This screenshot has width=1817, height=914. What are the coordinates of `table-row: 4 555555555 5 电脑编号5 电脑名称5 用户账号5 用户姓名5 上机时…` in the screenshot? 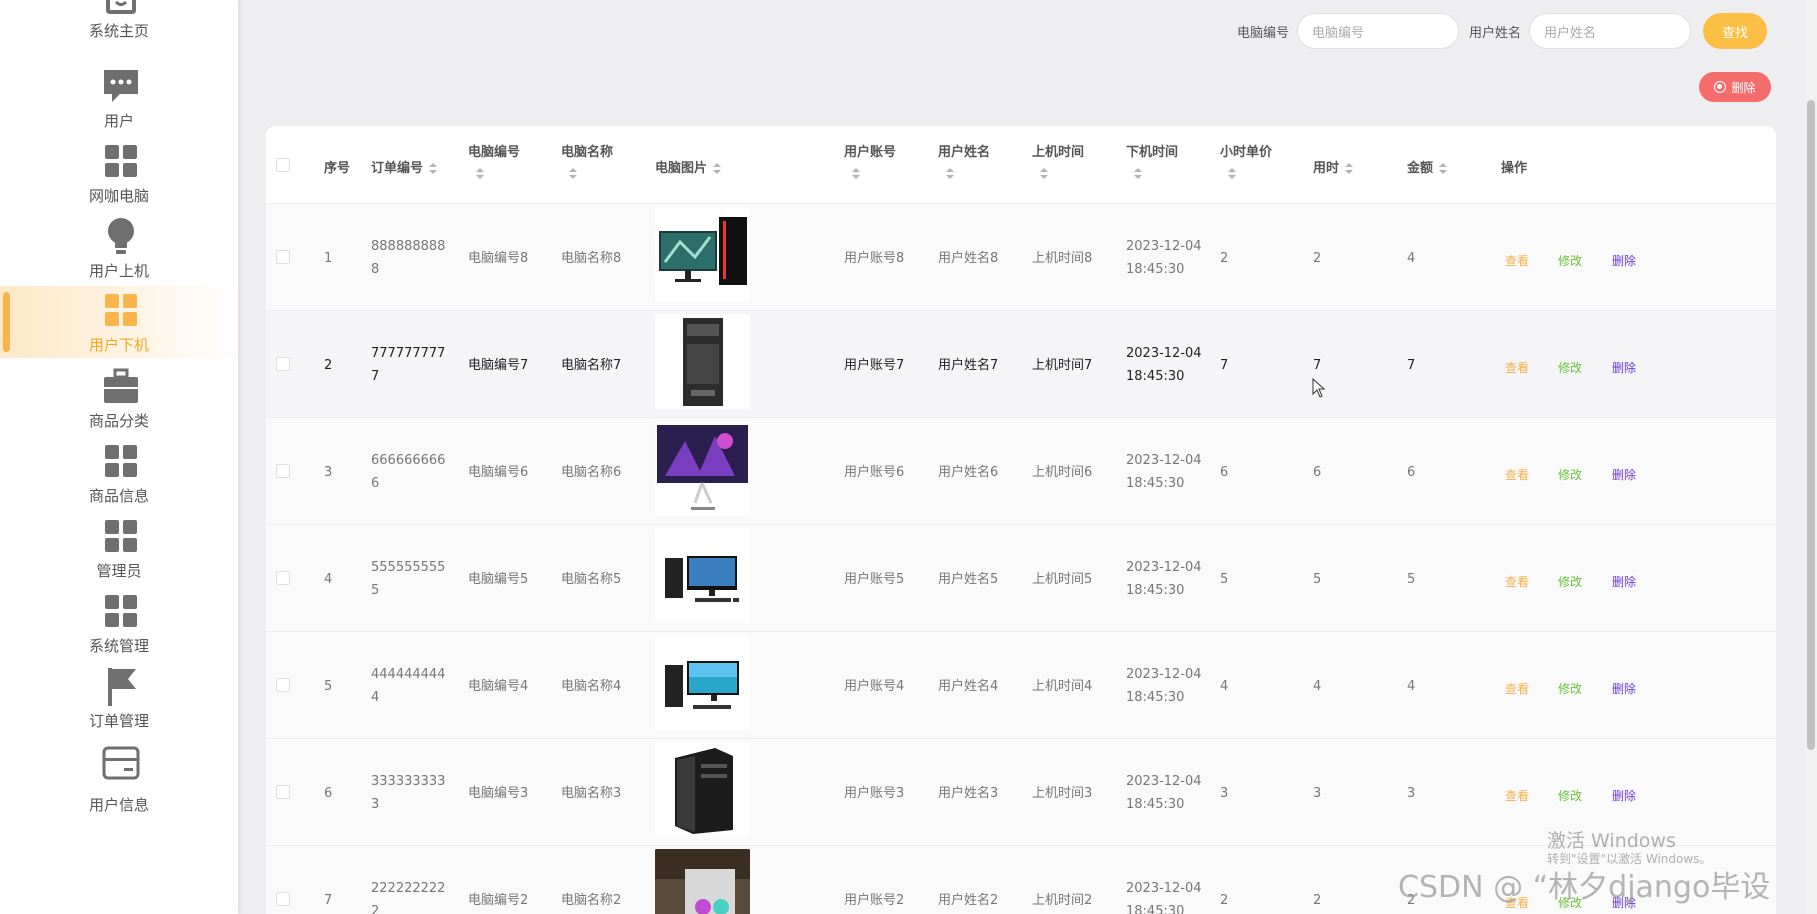 It's located at (1021, 578).